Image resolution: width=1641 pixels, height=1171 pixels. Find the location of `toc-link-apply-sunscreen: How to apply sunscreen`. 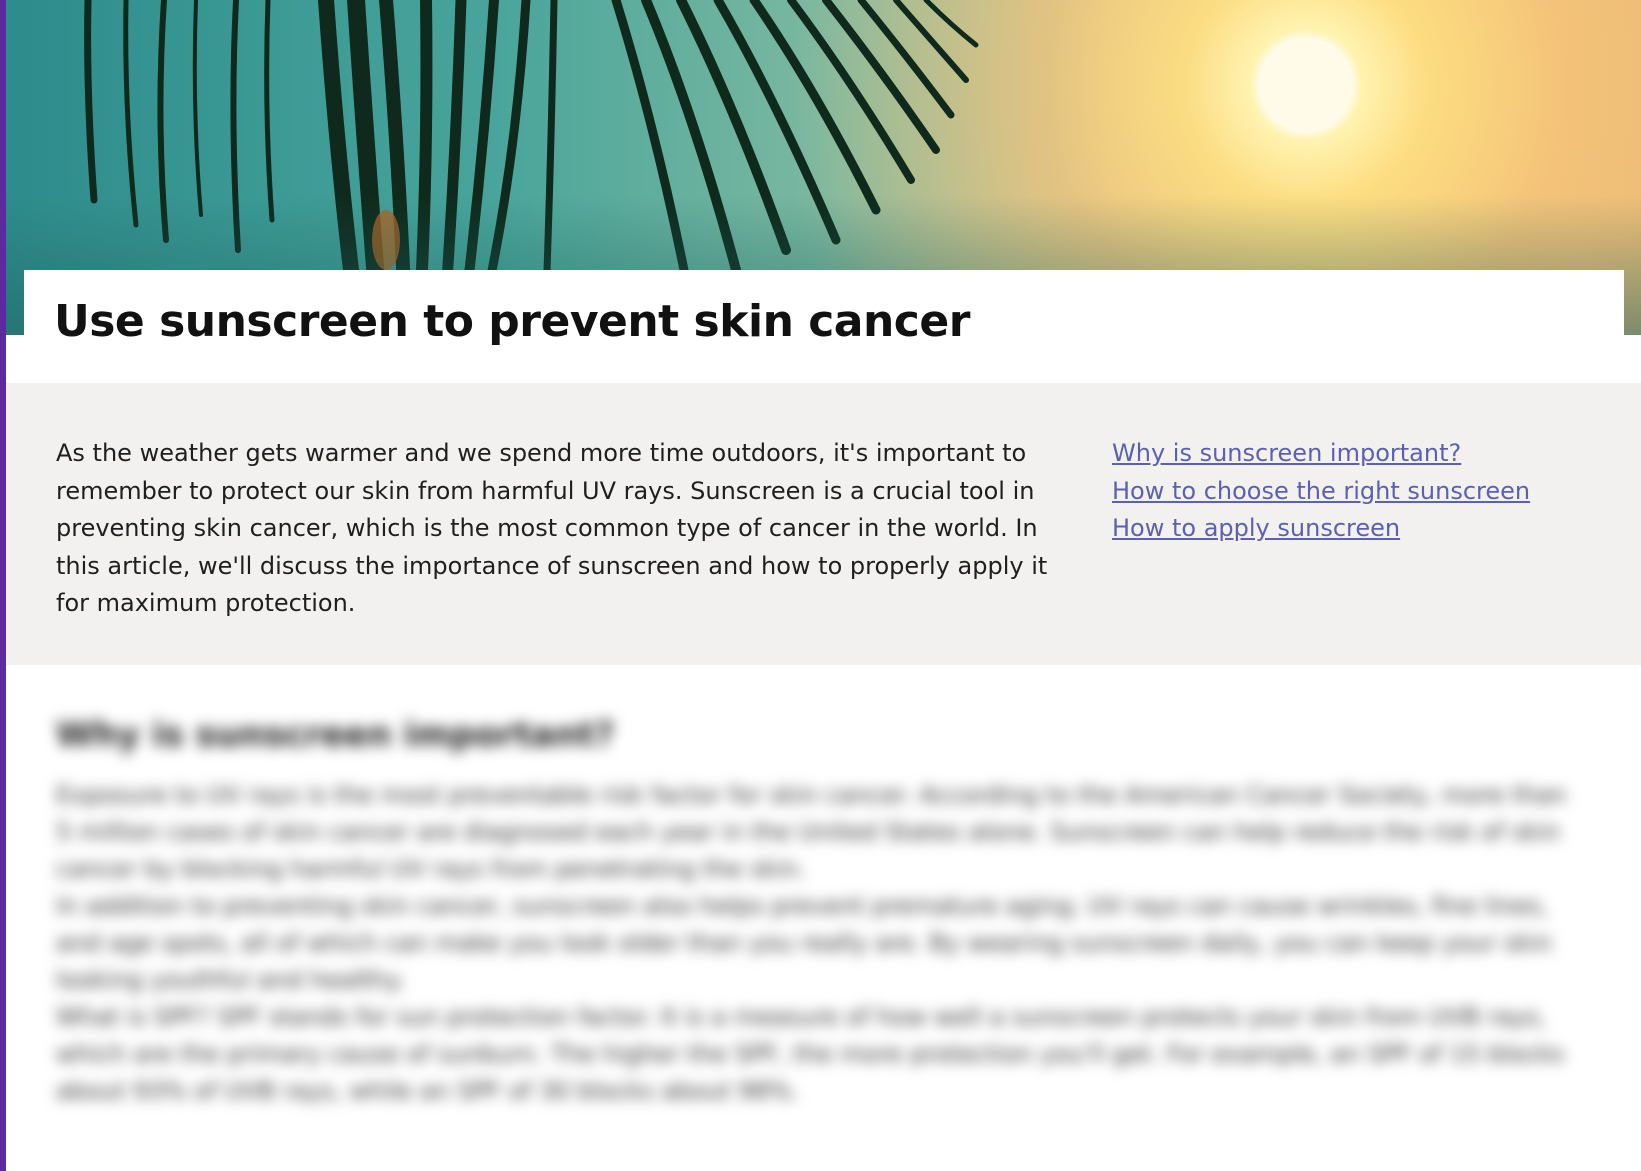

toc-link-apply-sunscreen: How to apply sunscreen is located at coordinates (1256, 528).